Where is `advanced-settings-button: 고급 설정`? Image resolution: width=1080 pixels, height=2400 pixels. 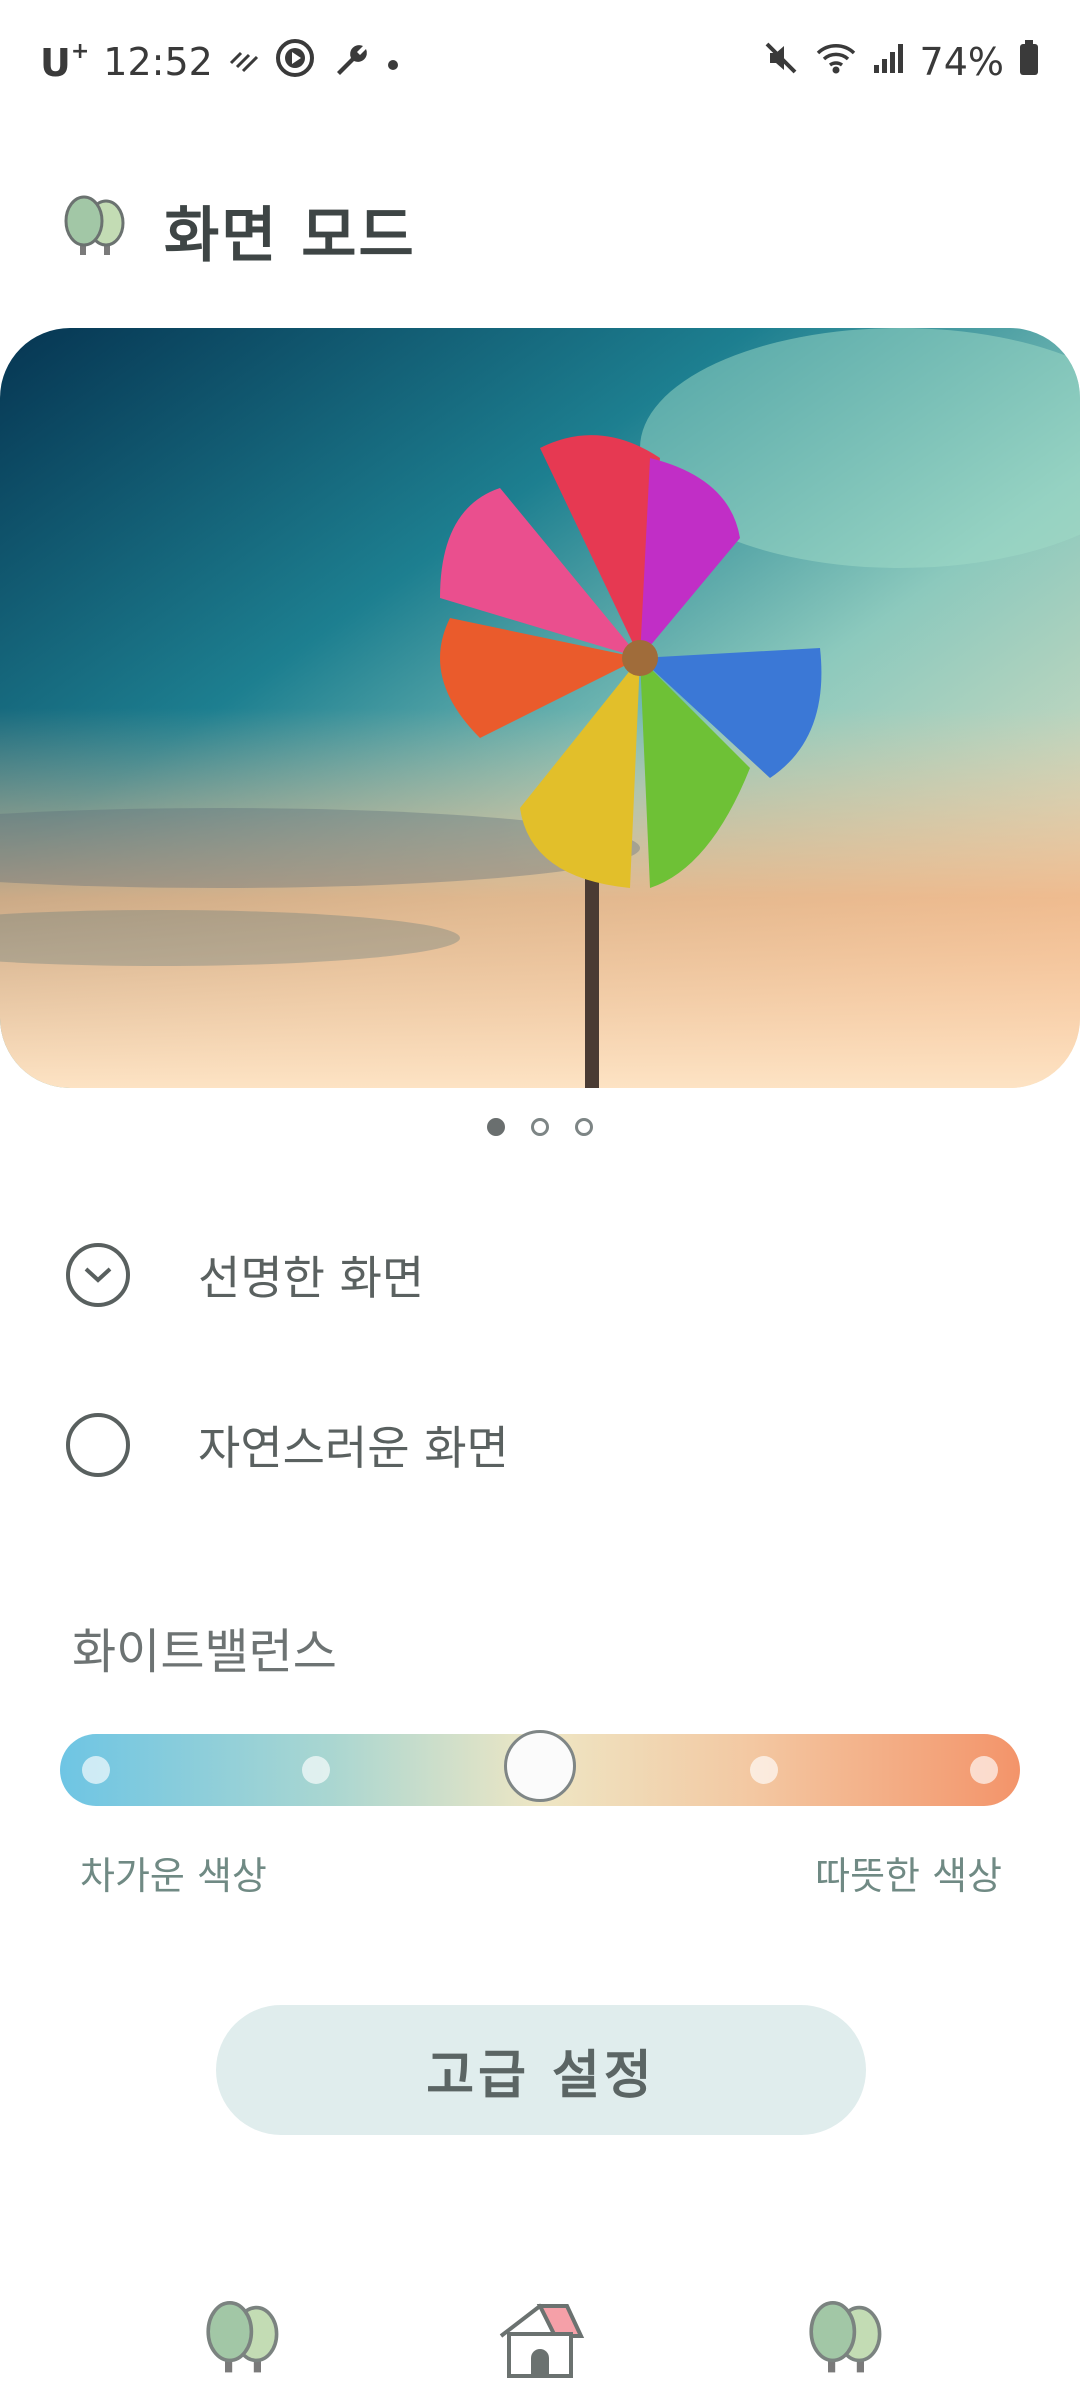 advanced-settings-button: 고급 설정 is located at coordinates (541, 2070).